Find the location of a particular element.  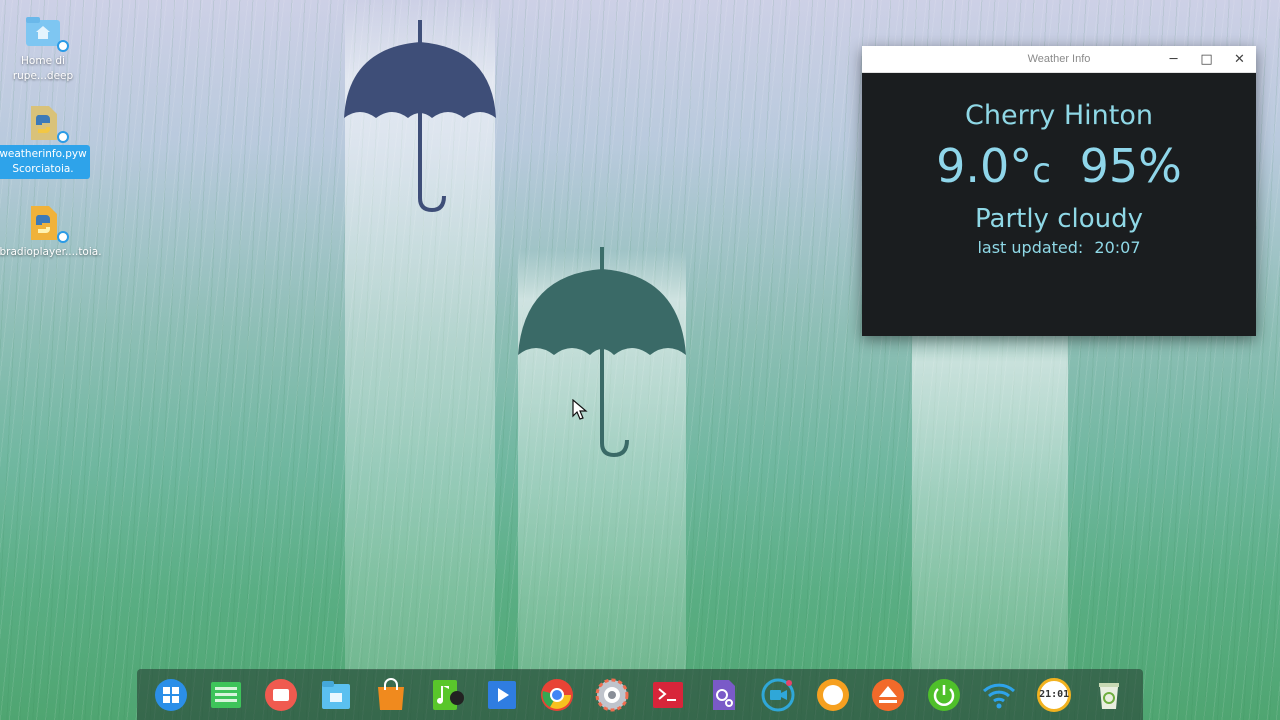

window-title: Weather Info is located at coordinates (1059, 59).